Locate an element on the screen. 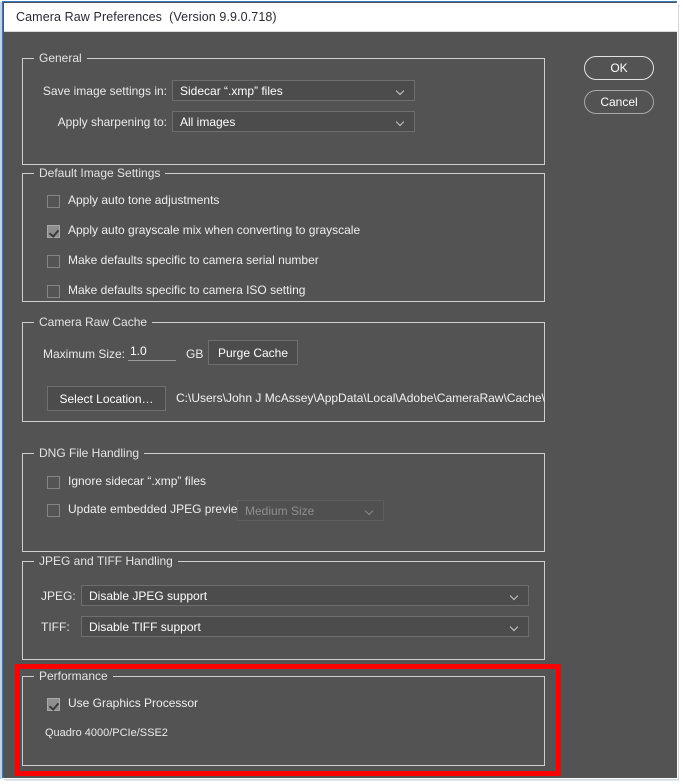 Image resolution: width=683 pixels, height=784 pixels. camera-serial-checkbox is located at coordinates (53, 261).